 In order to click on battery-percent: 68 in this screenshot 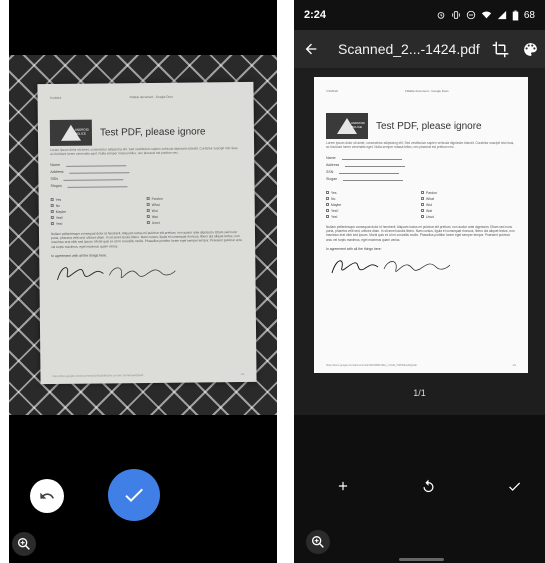, I will do `click(529, 15)`.